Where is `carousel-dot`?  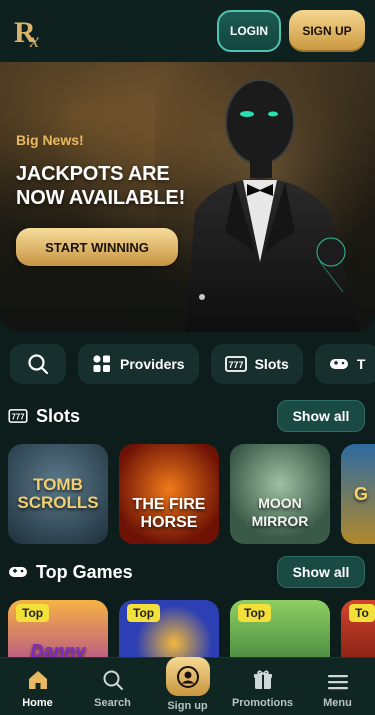 carousel-dot is located at coordinates (202, 297).